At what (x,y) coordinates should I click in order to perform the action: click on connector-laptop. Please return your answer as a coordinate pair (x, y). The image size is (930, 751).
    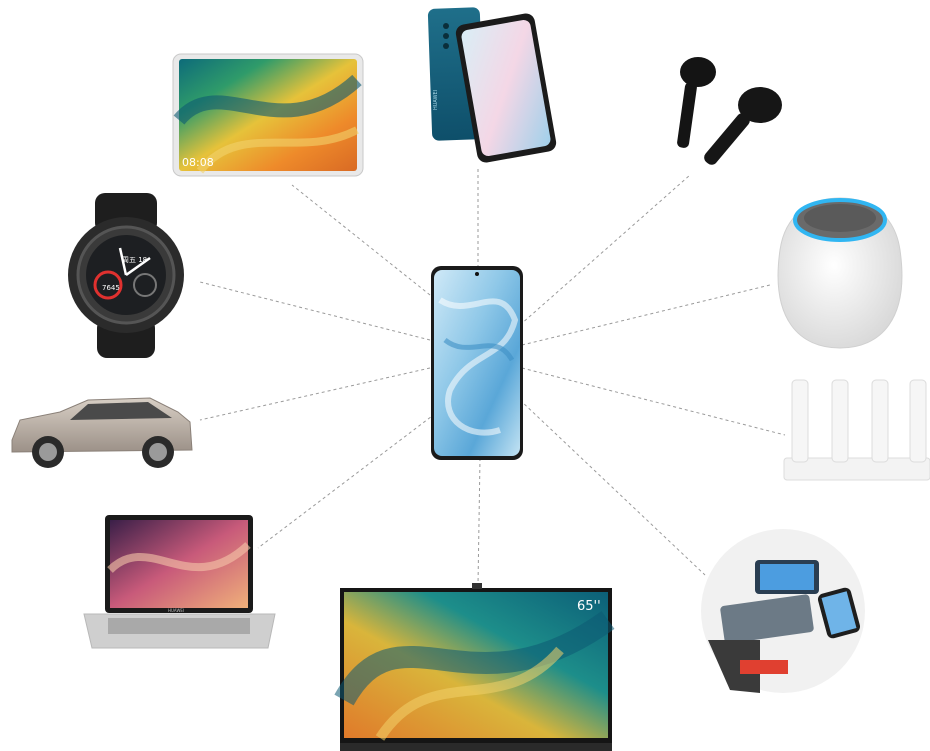
    Looking at the image, I should click on (349, 479).